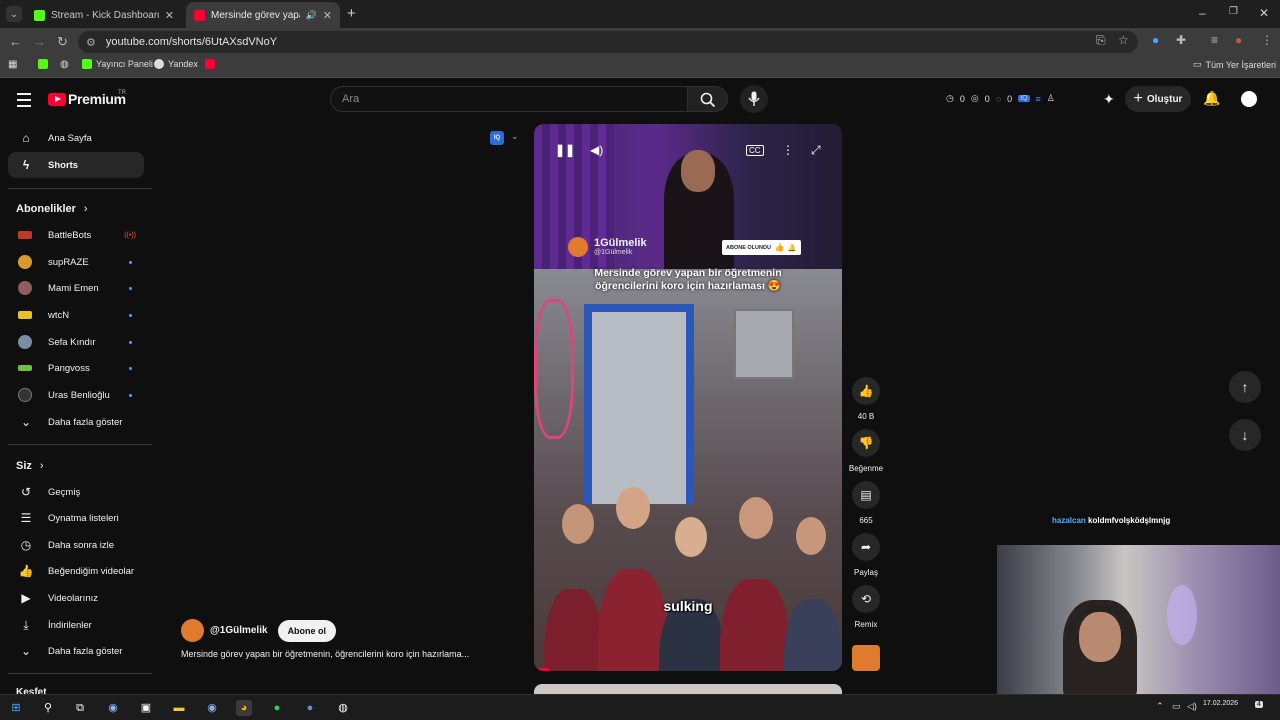 This screenshot has width=1280, height=720. Describe the element at coordinates (45, 64) in the screenshot. I see `bookmark-kick` at that location.